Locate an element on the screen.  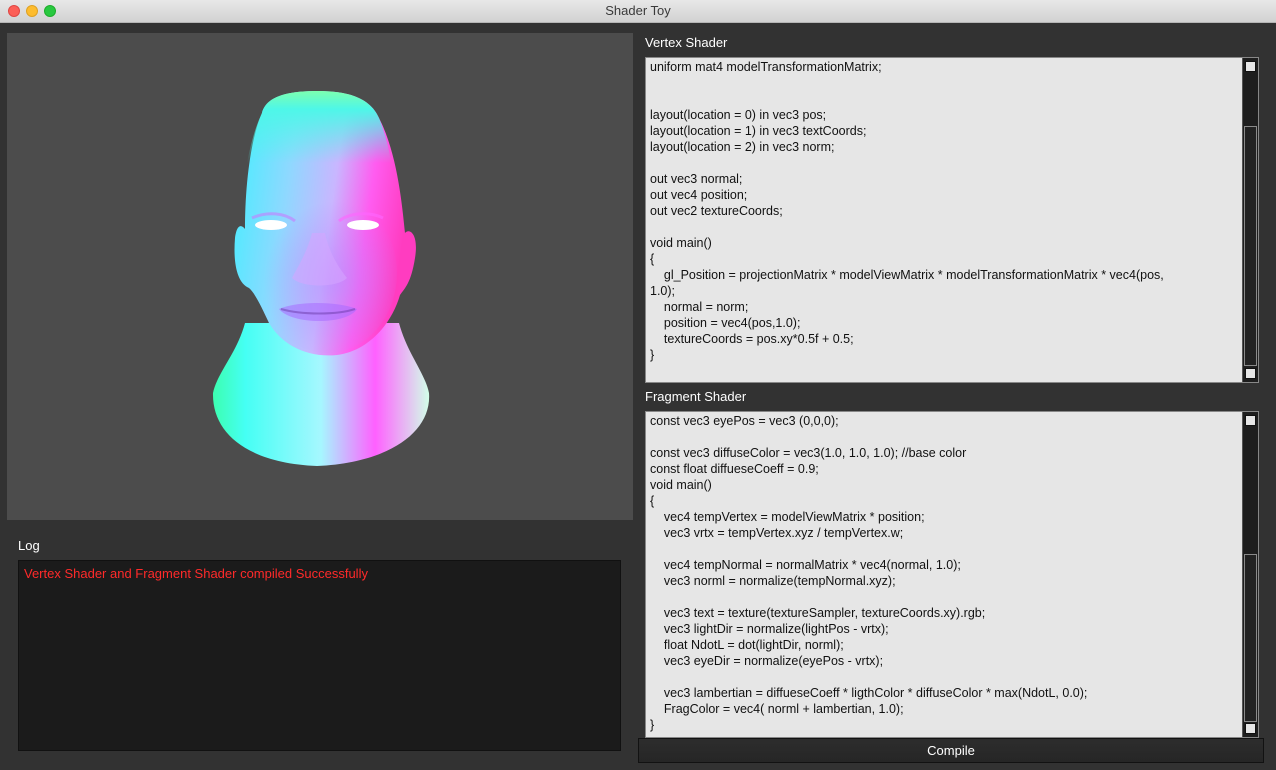
vertex-shader-scrollbar is located at coordinates (1250, 220).